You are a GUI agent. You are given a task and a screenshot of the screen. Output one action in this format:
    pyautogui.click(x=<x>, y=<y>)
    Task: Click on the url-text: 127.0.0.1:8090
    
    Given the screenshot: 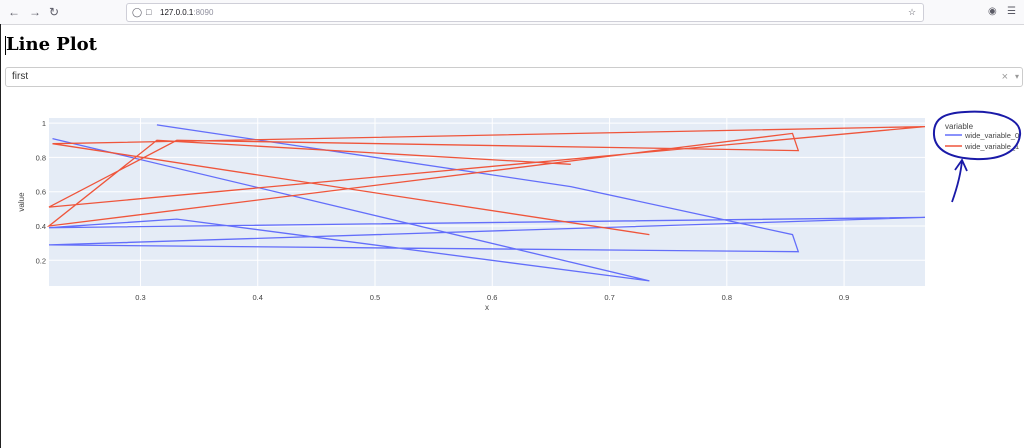 What is the action you would take?
    pyautogui.click(x=186, y=12)
    